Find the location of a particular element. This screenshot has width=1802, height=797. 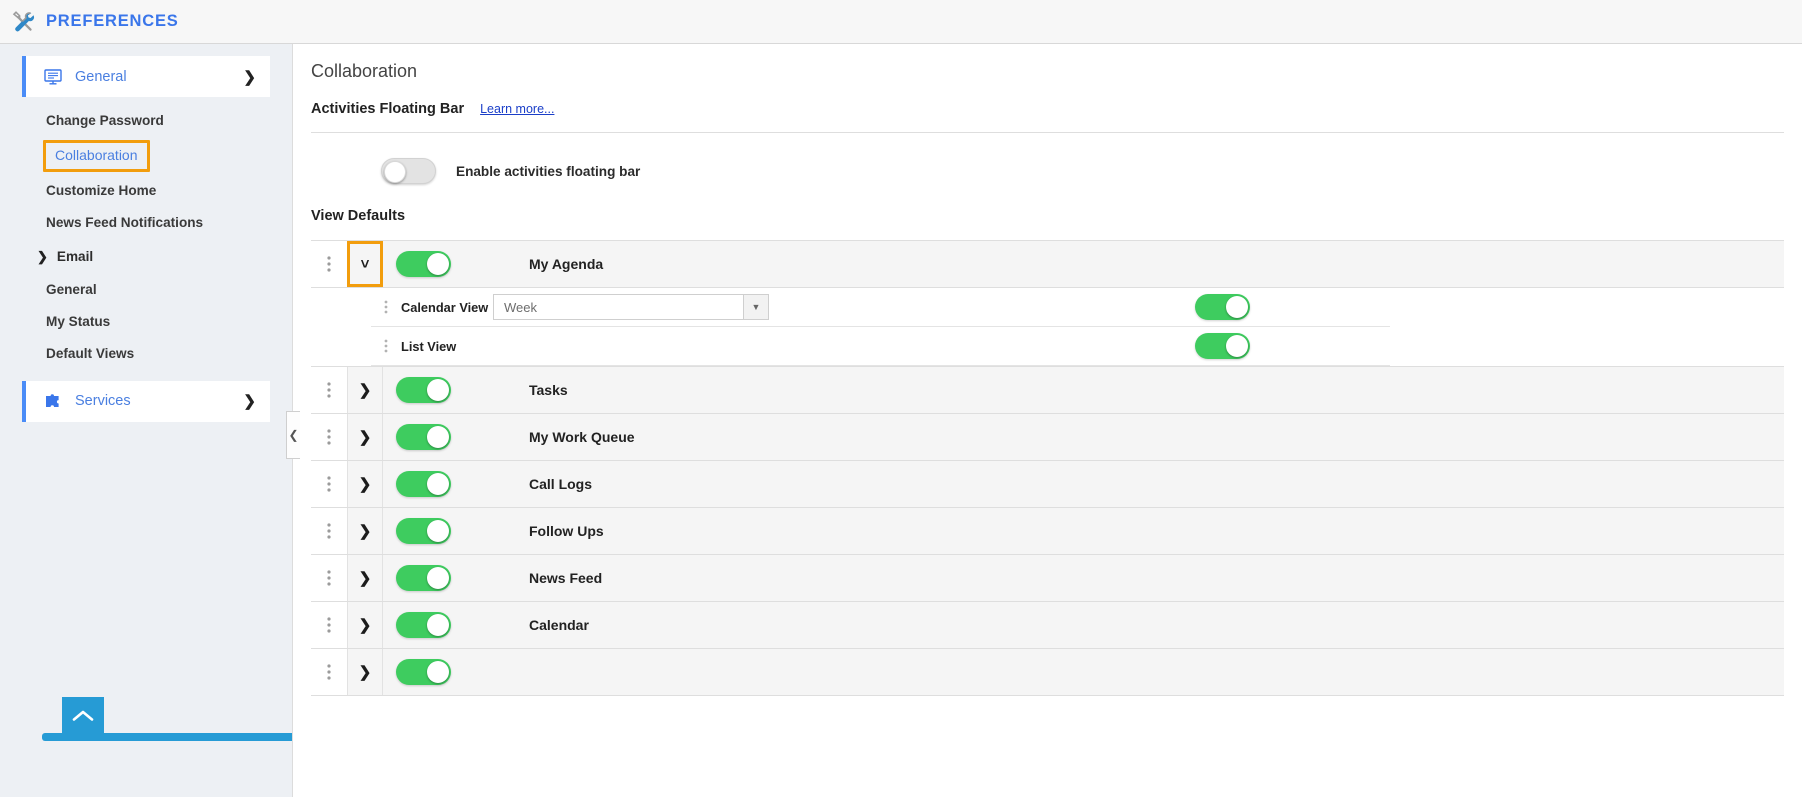

enable-activities-floating-bar-label: Enable activities floating bar is located at coordinates (548, 171).